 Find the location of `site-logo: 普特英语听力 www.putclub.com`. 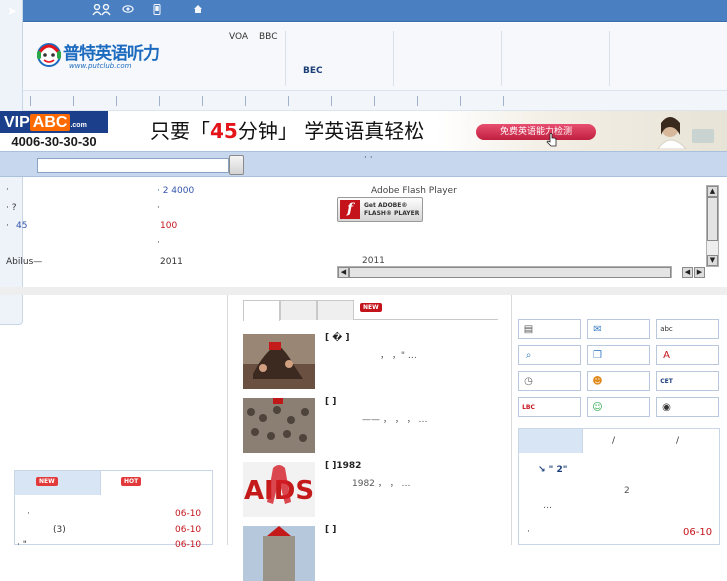

site-logo: 普特英语听力 www.putclub.com is located at coordinates (100, 53).